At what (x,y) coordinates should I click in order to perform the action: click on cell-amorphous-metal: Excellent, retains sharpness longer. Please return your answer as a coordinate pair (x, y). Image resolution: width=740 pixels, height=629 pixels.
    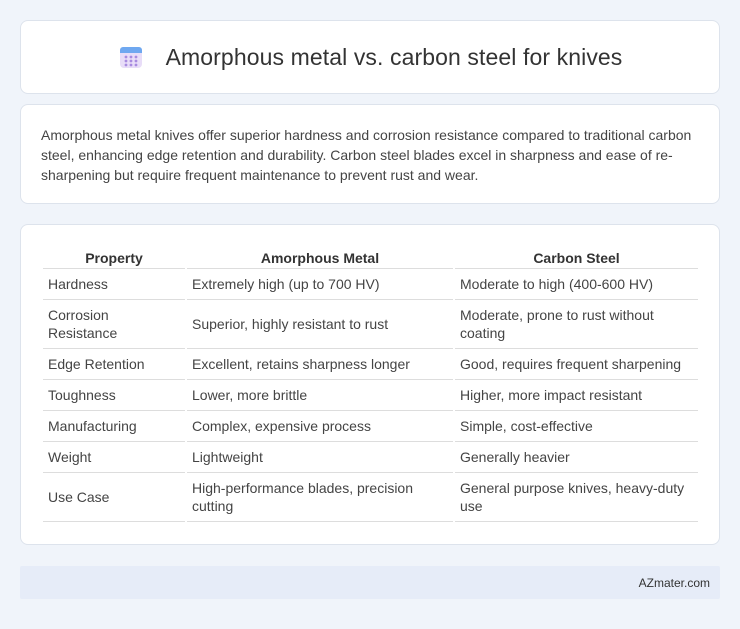
    Looking at the image, I should click on (320, 364).